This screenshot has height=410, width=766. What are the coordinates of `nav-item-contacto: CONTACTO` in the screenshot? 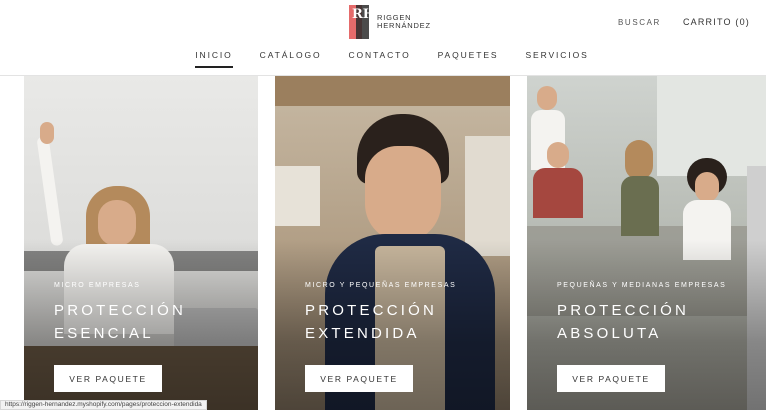 It's located at (379, 59).